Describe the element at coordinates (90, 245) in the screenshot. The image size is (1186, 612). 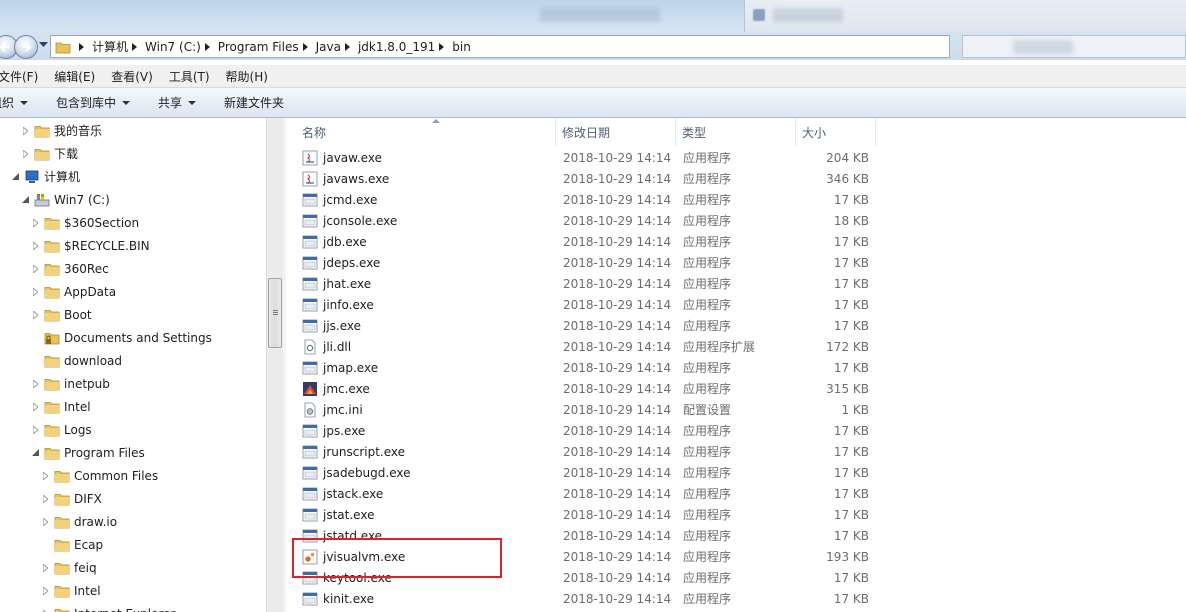
I see `tree-item: $RECYCLE.BIN` at that location.